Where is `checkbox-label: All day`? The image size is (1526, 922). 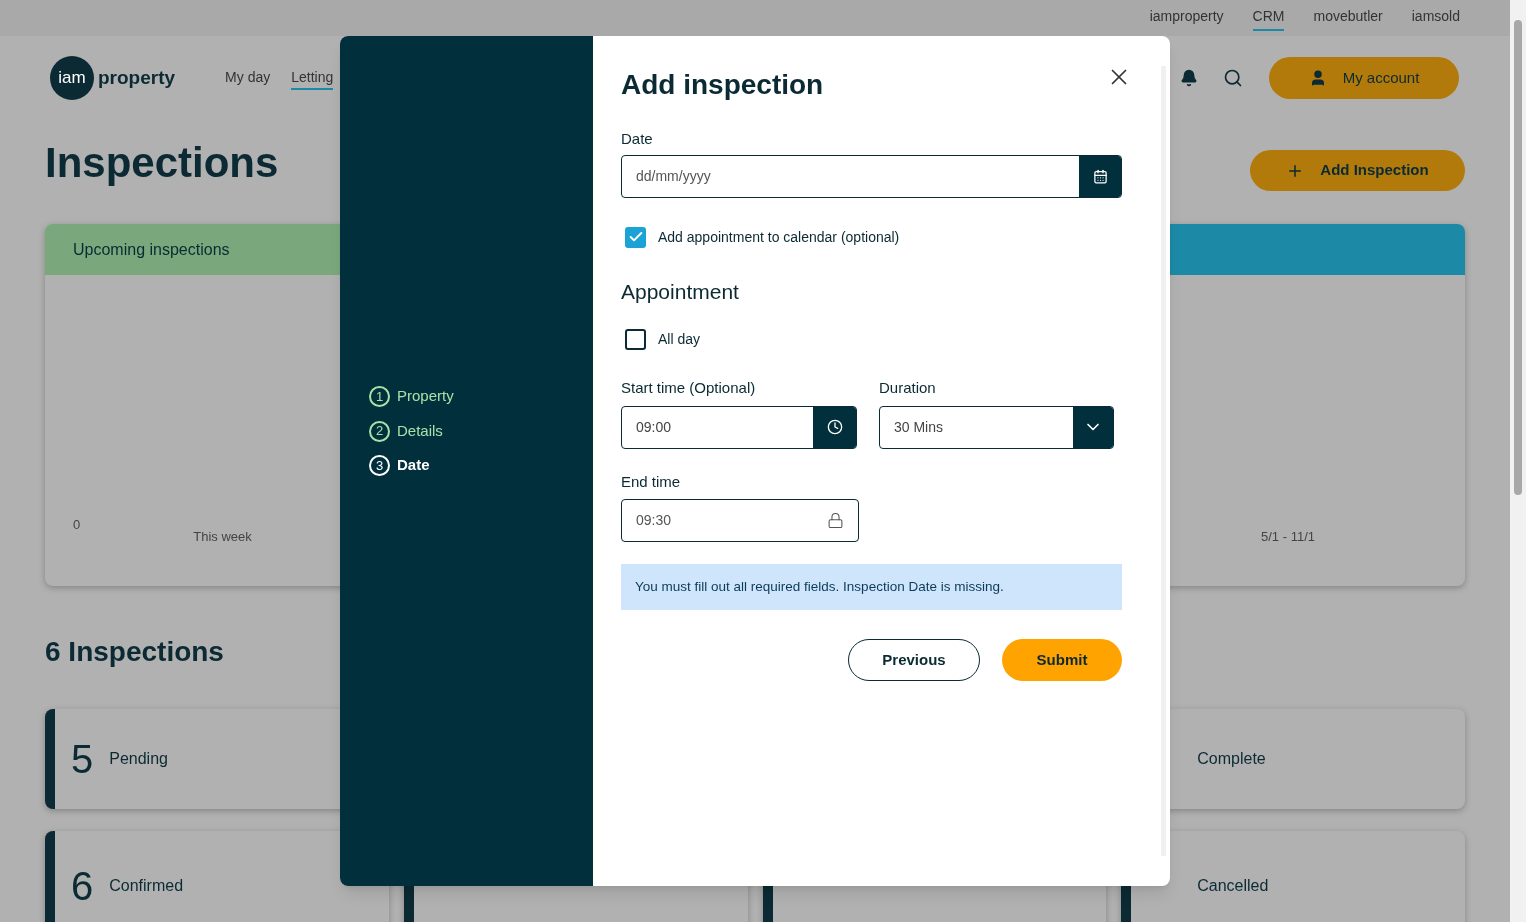
checkbox-label: All day is located at coordinates (679, 339).